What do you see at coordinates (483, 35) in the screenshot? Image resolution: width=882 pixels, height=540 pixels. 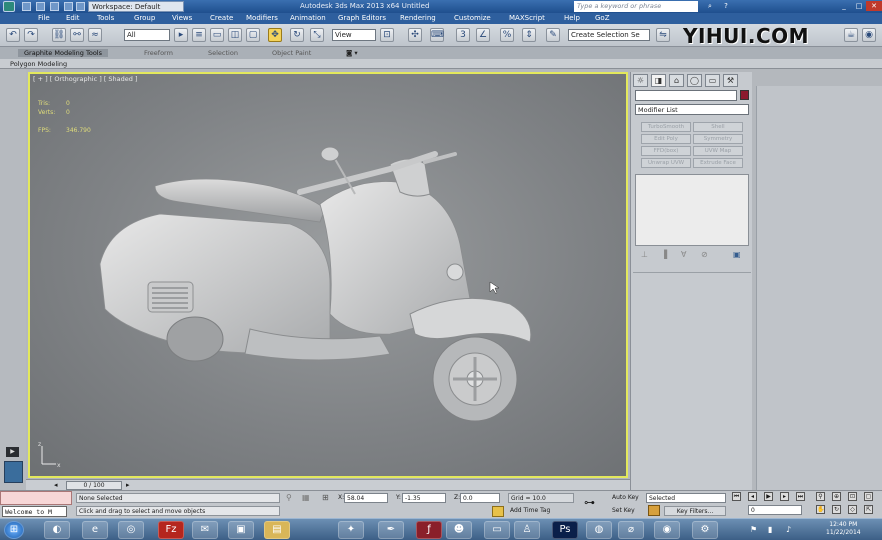 I see `angle-snap-icon: ∠` at bounding box center [483, 35].